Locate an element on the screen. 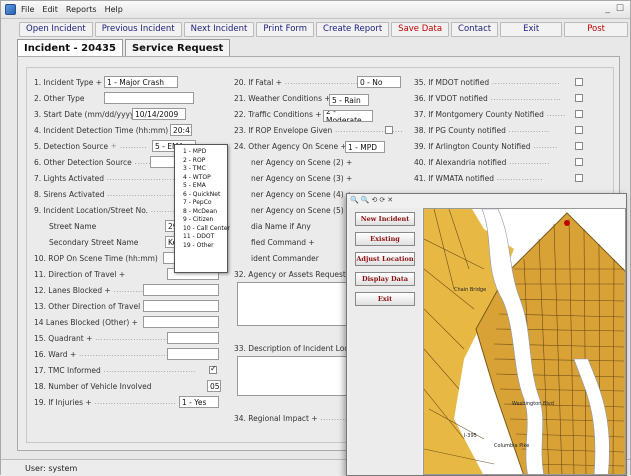  mdot-checkbox is located at coordinates (579, 82).